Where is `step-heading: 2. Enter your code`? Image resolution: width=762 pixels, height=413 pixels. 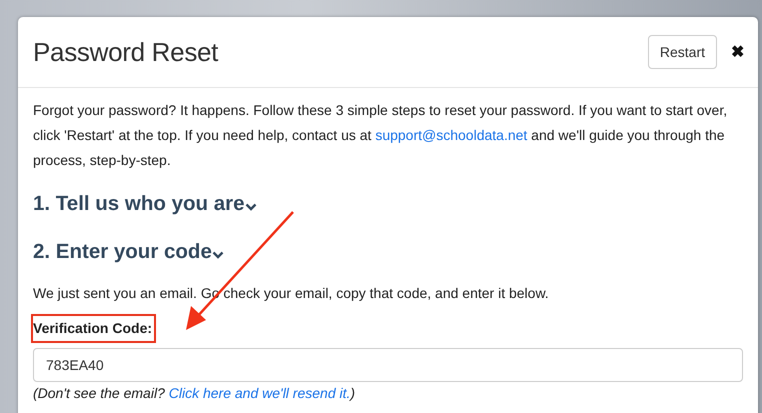
step-heading: 2. Enter your code is located at coordinates (128, 252).